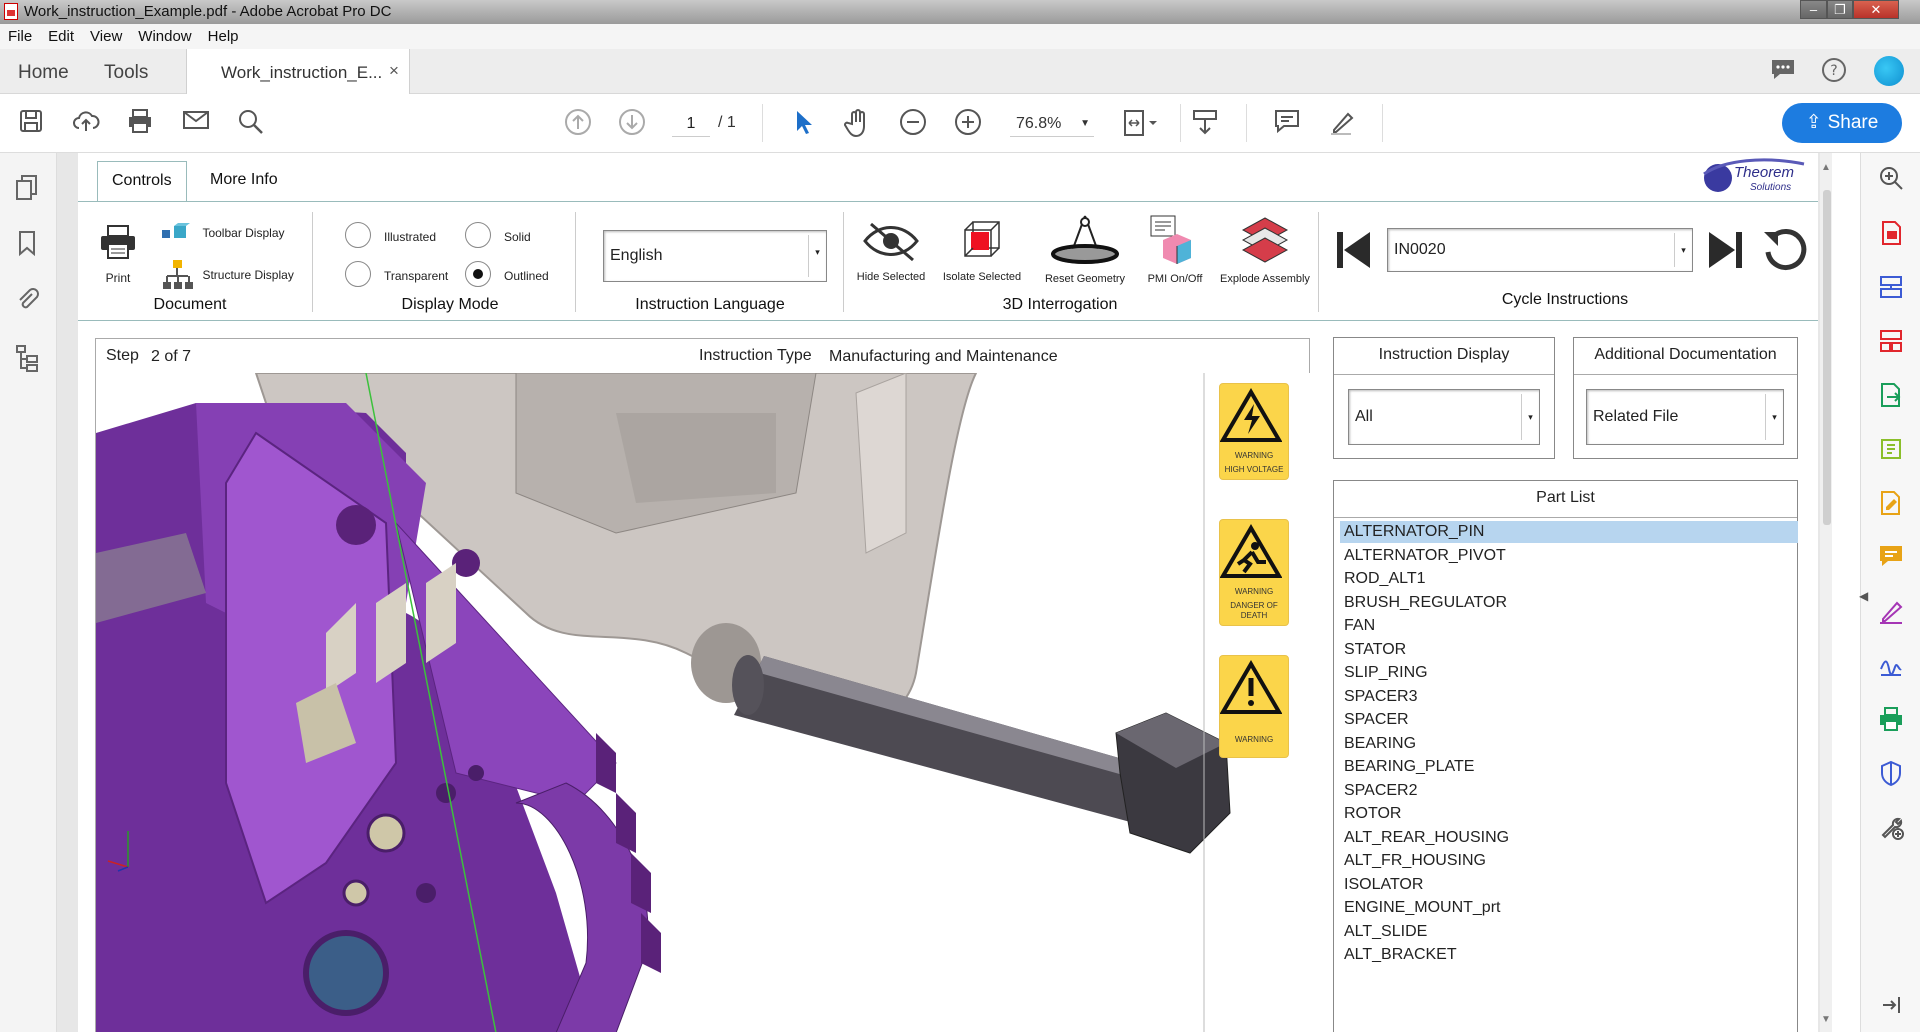  Describe the element at coordinates (140, 123) in the screenshot. I see `print-icon` at that location.